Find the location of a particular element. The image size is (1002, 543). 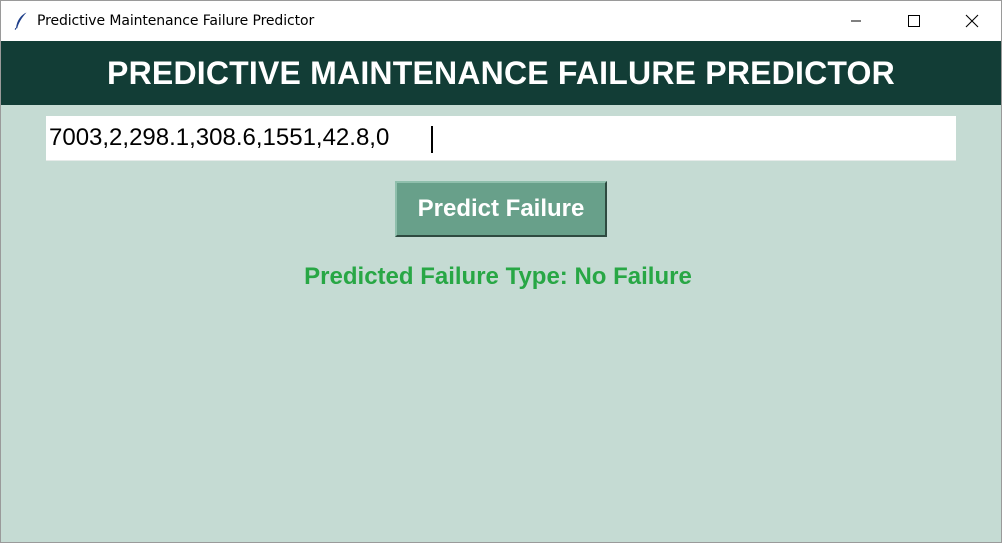

prediction-result: Predicted Failure Type: No Failure is located at coordinates (498, 276).